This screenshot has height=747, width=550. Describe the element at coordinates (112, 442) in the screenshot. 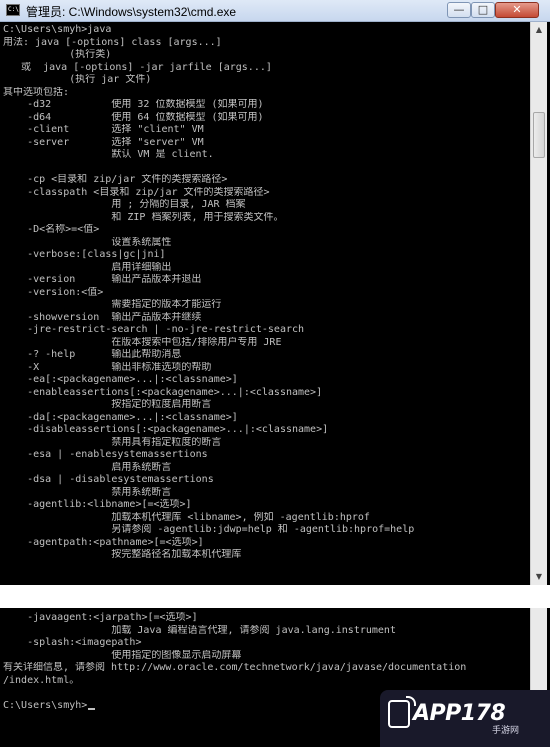

I see `console-line: 禁用具有指定粒度的断言` at that location.